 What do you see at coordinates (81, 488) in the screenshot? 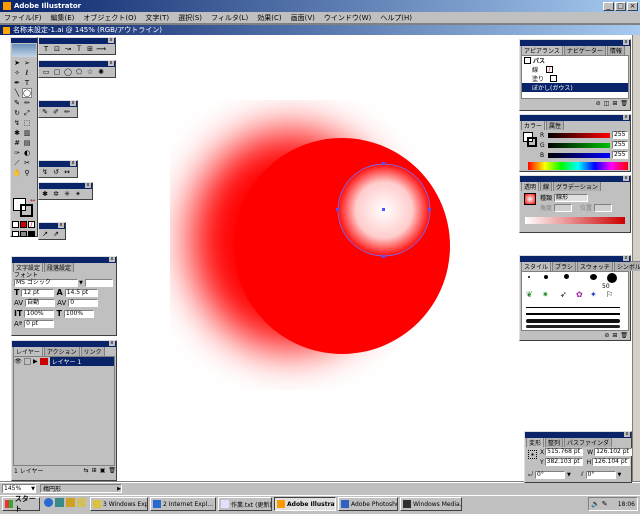
I see `status-tool-field: 楕円形 ▶` at bounding box center [81, 488].